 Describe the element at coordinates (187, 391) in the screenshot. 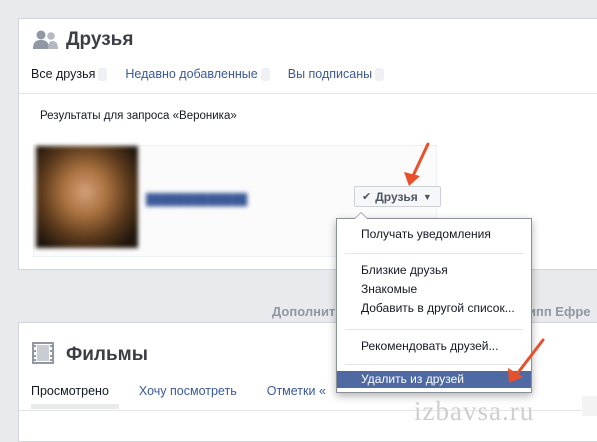

I see `tab-want-to-watch-label: Хочу посмотреть` at that location.